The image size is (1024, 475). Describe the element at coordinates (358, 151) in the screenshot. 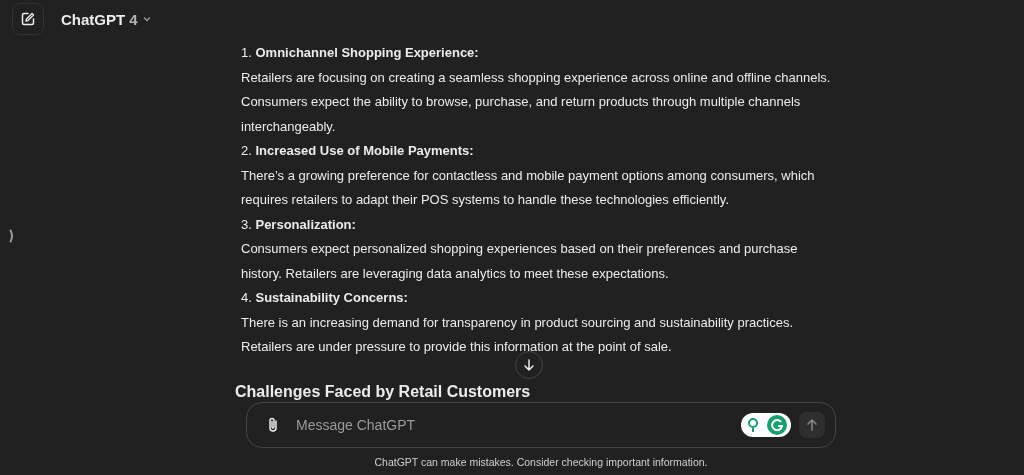

I see `list-item-heading: 2. Increased Use of Mobile Payments:` at that location.